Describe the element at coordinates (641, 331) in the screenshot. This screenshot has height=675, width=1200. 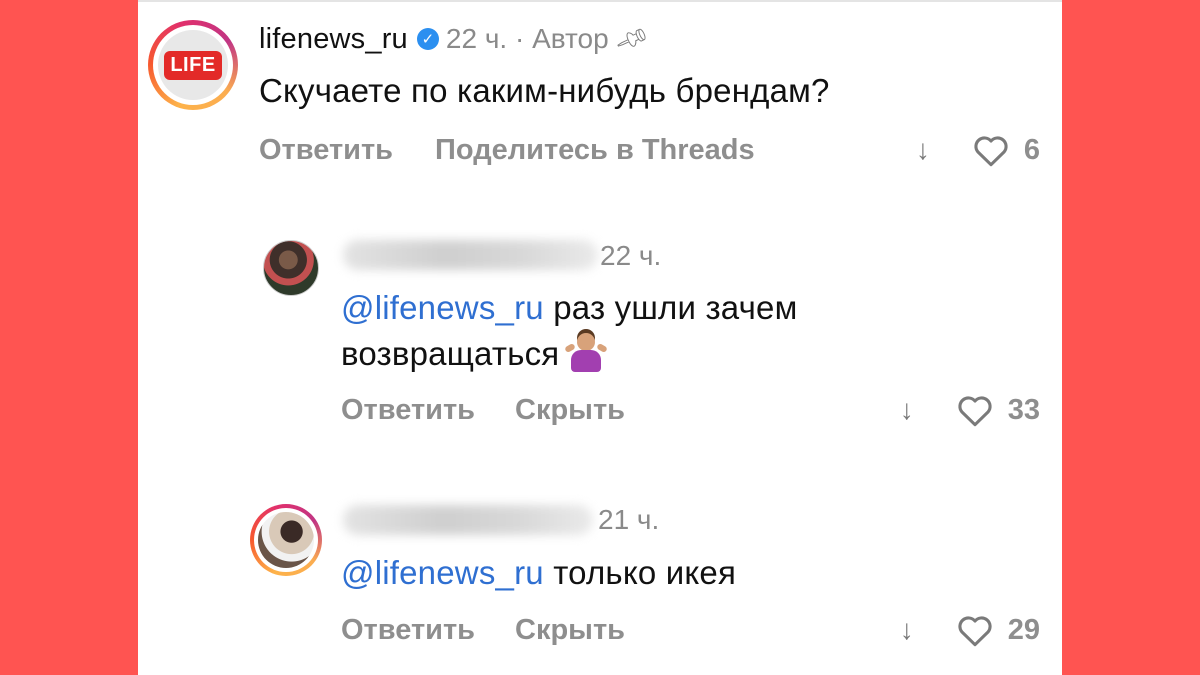
I see `comment-text: @lifenews_ru раз ушли зачем возвращаться` at that location.